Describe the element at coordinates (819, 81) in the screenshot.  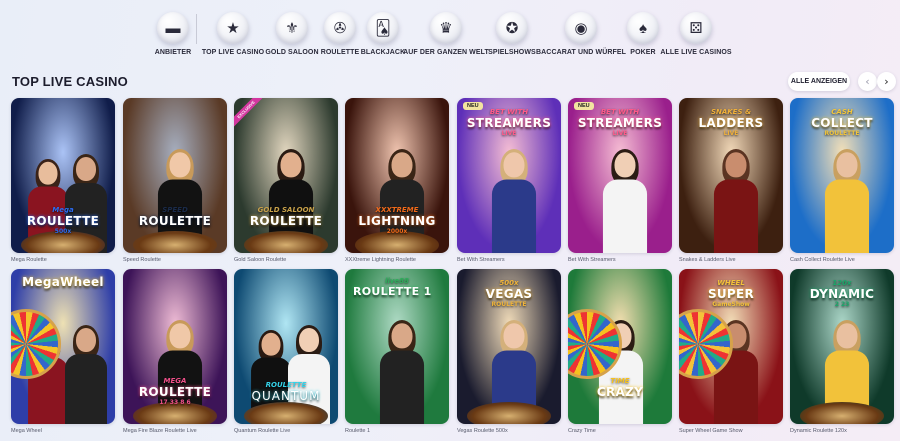
I see `show-all-button: ALLE ANZEIGEN` at that location.